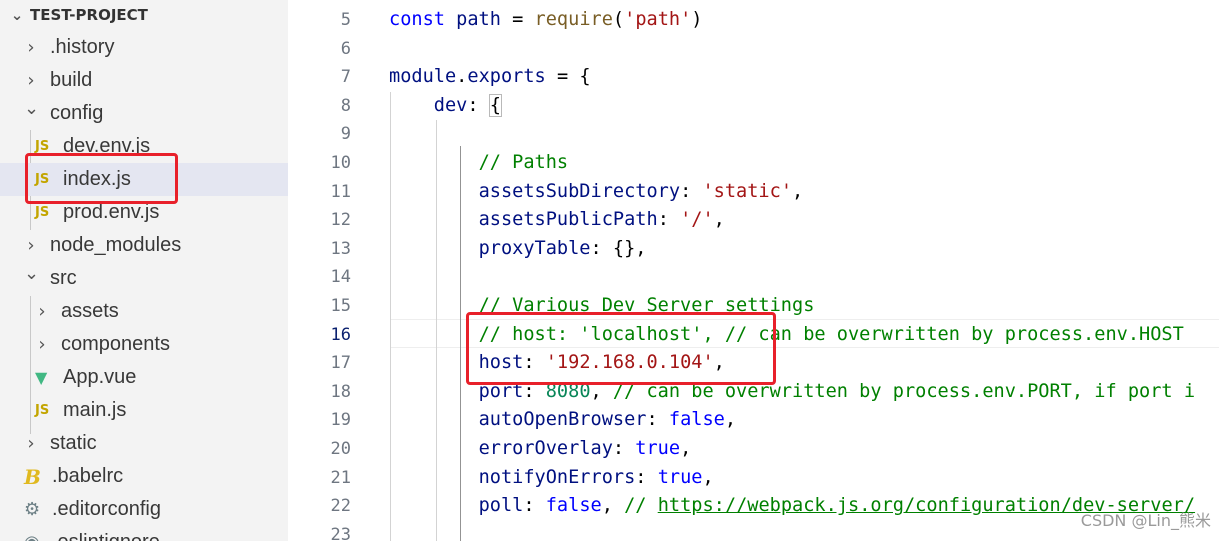 Image resolution: width=1219 pixels, height=541 pixels. Describe the element at coordinates (82, 47) in the screenshot. I see `tree-item-label: .history` at that location.